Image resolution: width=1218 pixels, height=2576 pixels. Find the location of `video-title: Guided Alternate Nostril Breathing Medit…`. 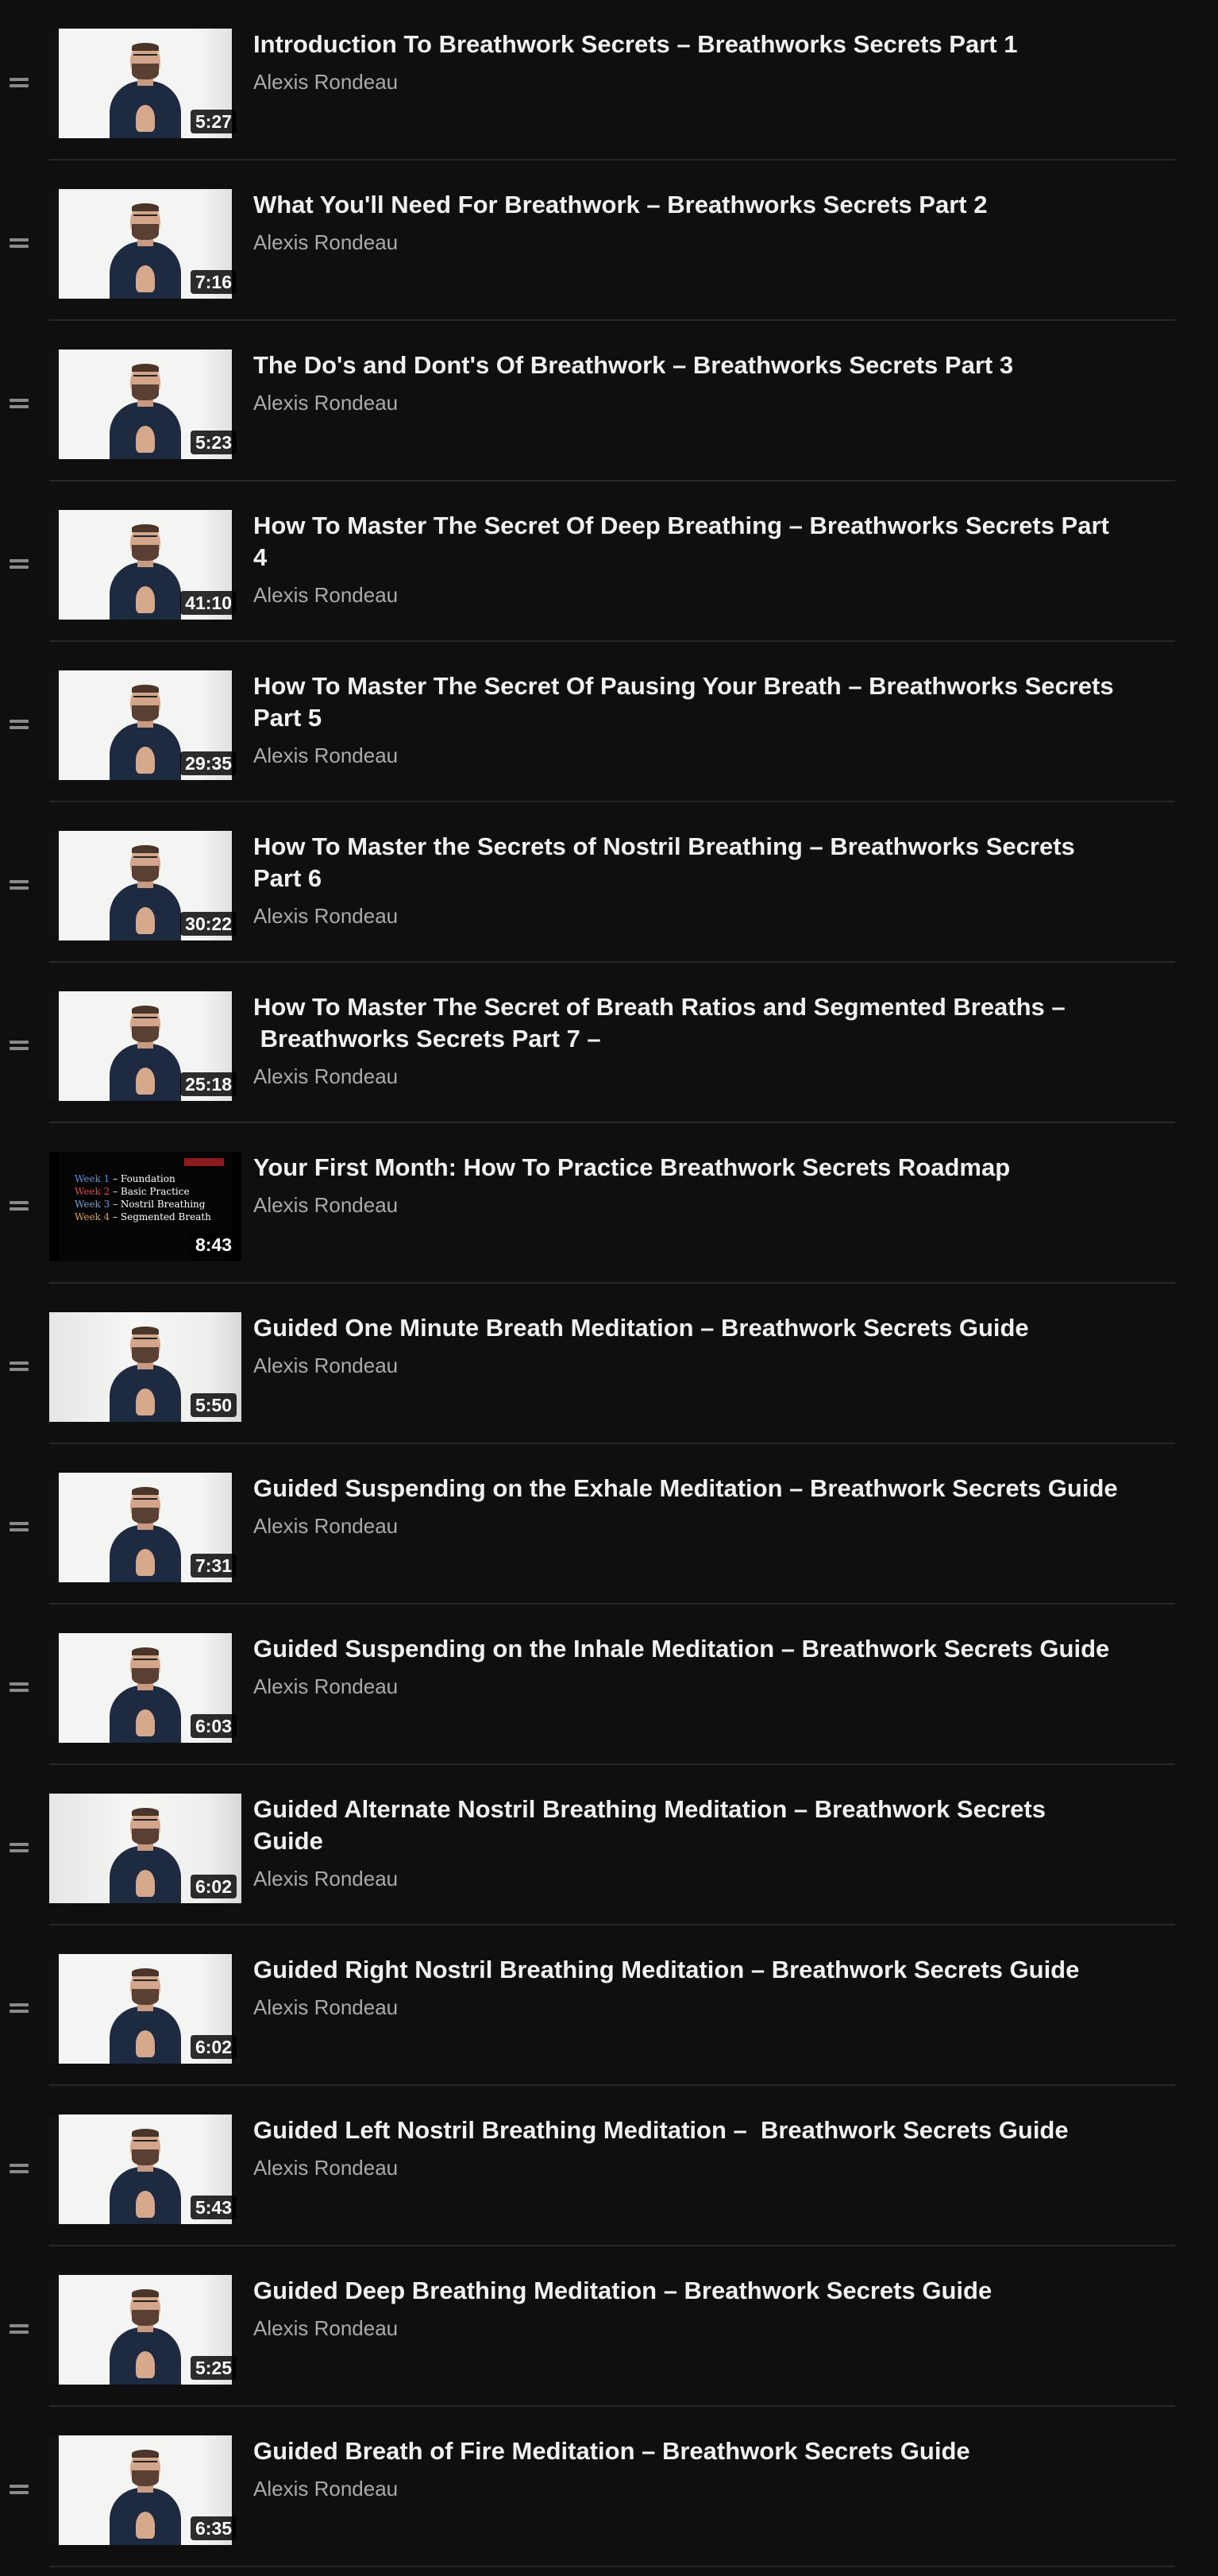

video-title: Guided Alternate Nostril Breathing Medit… is located at coordinates (686, 1825).